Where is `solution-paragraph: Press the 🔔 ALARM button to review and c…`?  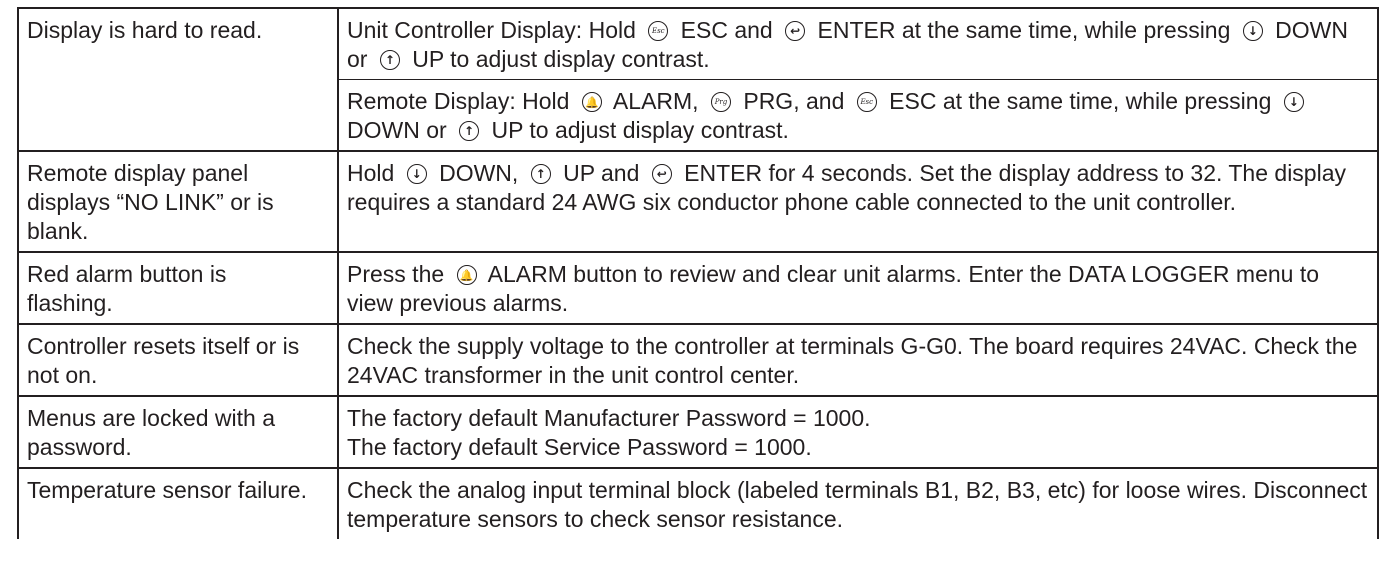 solution-paragraph: Press the 🔔 ALARM button to review and c… is located at coordinates (858, 288).